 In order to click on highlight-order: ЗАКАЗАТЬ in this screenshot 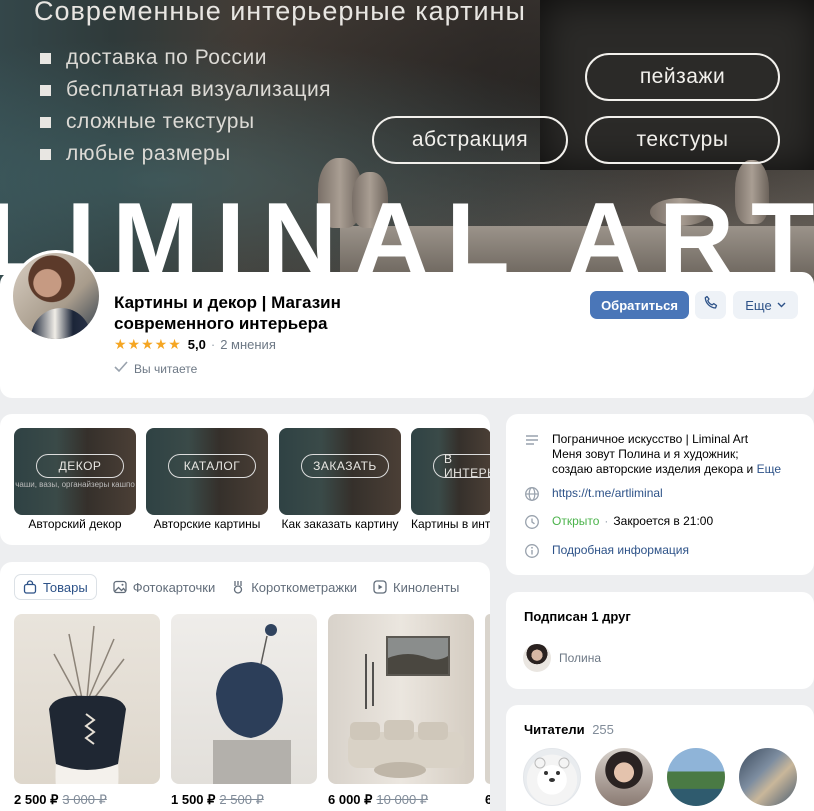, I will do `click(340, 471)`.